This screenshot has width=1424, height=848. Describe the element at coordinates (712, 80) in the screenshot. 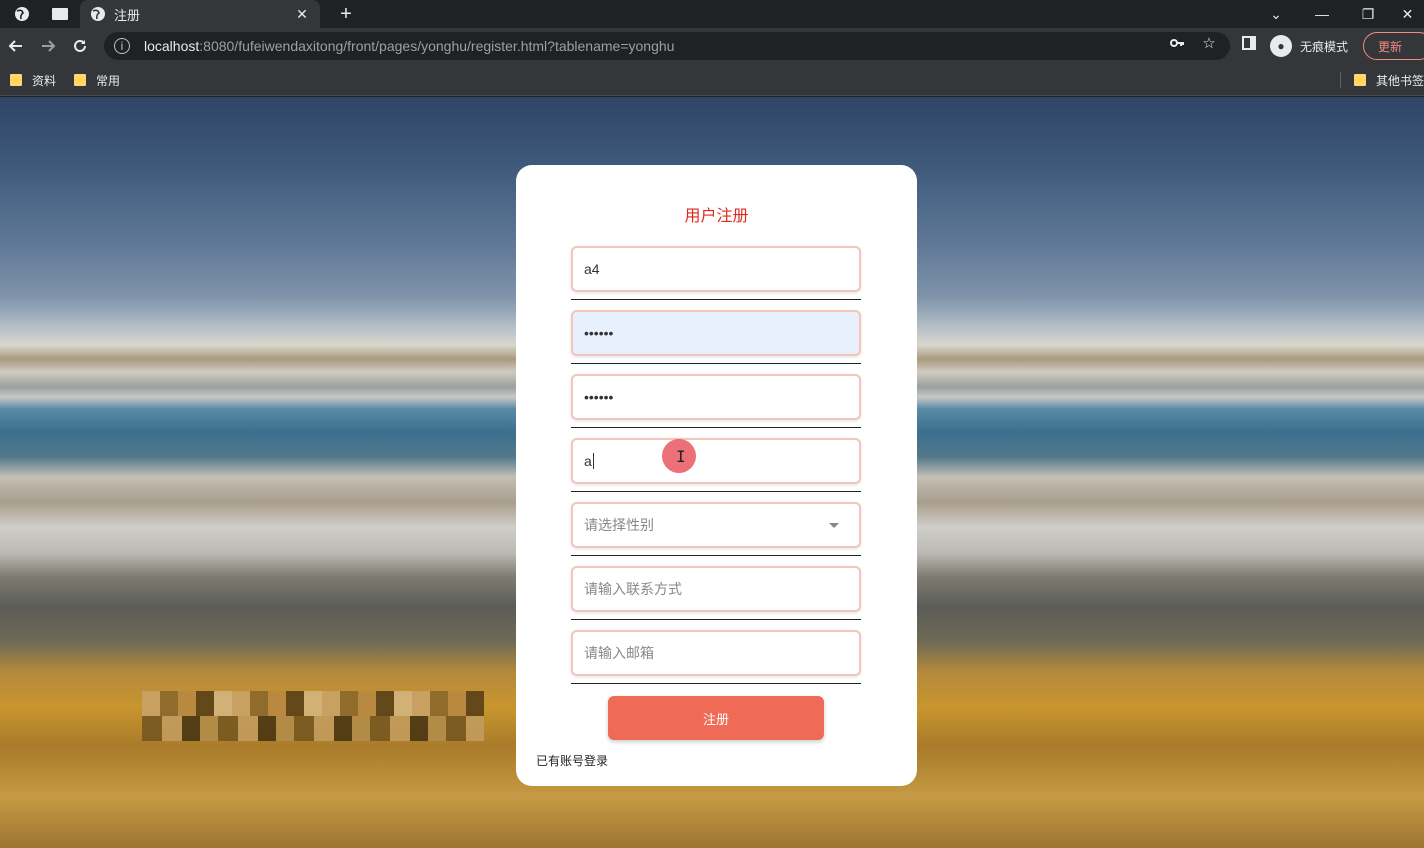

I see `bookmarks-bar: 资料 常用 其他书签` at that location.